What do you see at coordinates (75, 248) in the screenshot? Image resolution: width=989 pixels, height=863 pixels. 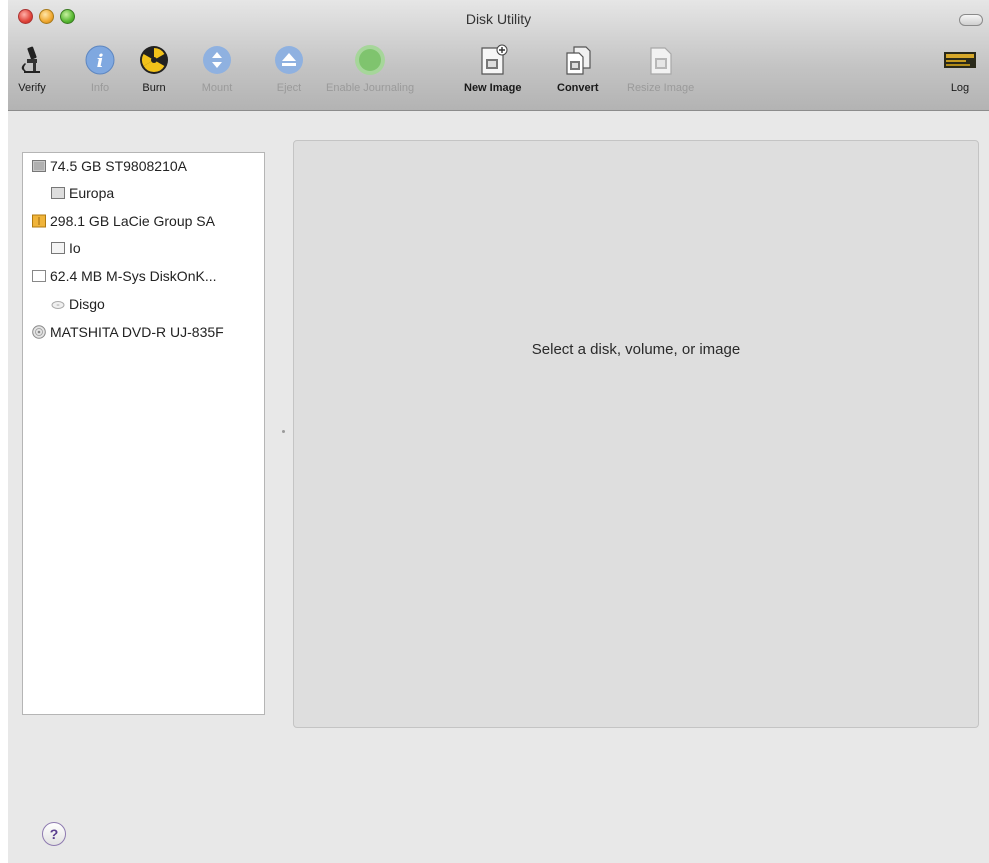 I see `list-item-label: Io` at bounding box center [75, 248].